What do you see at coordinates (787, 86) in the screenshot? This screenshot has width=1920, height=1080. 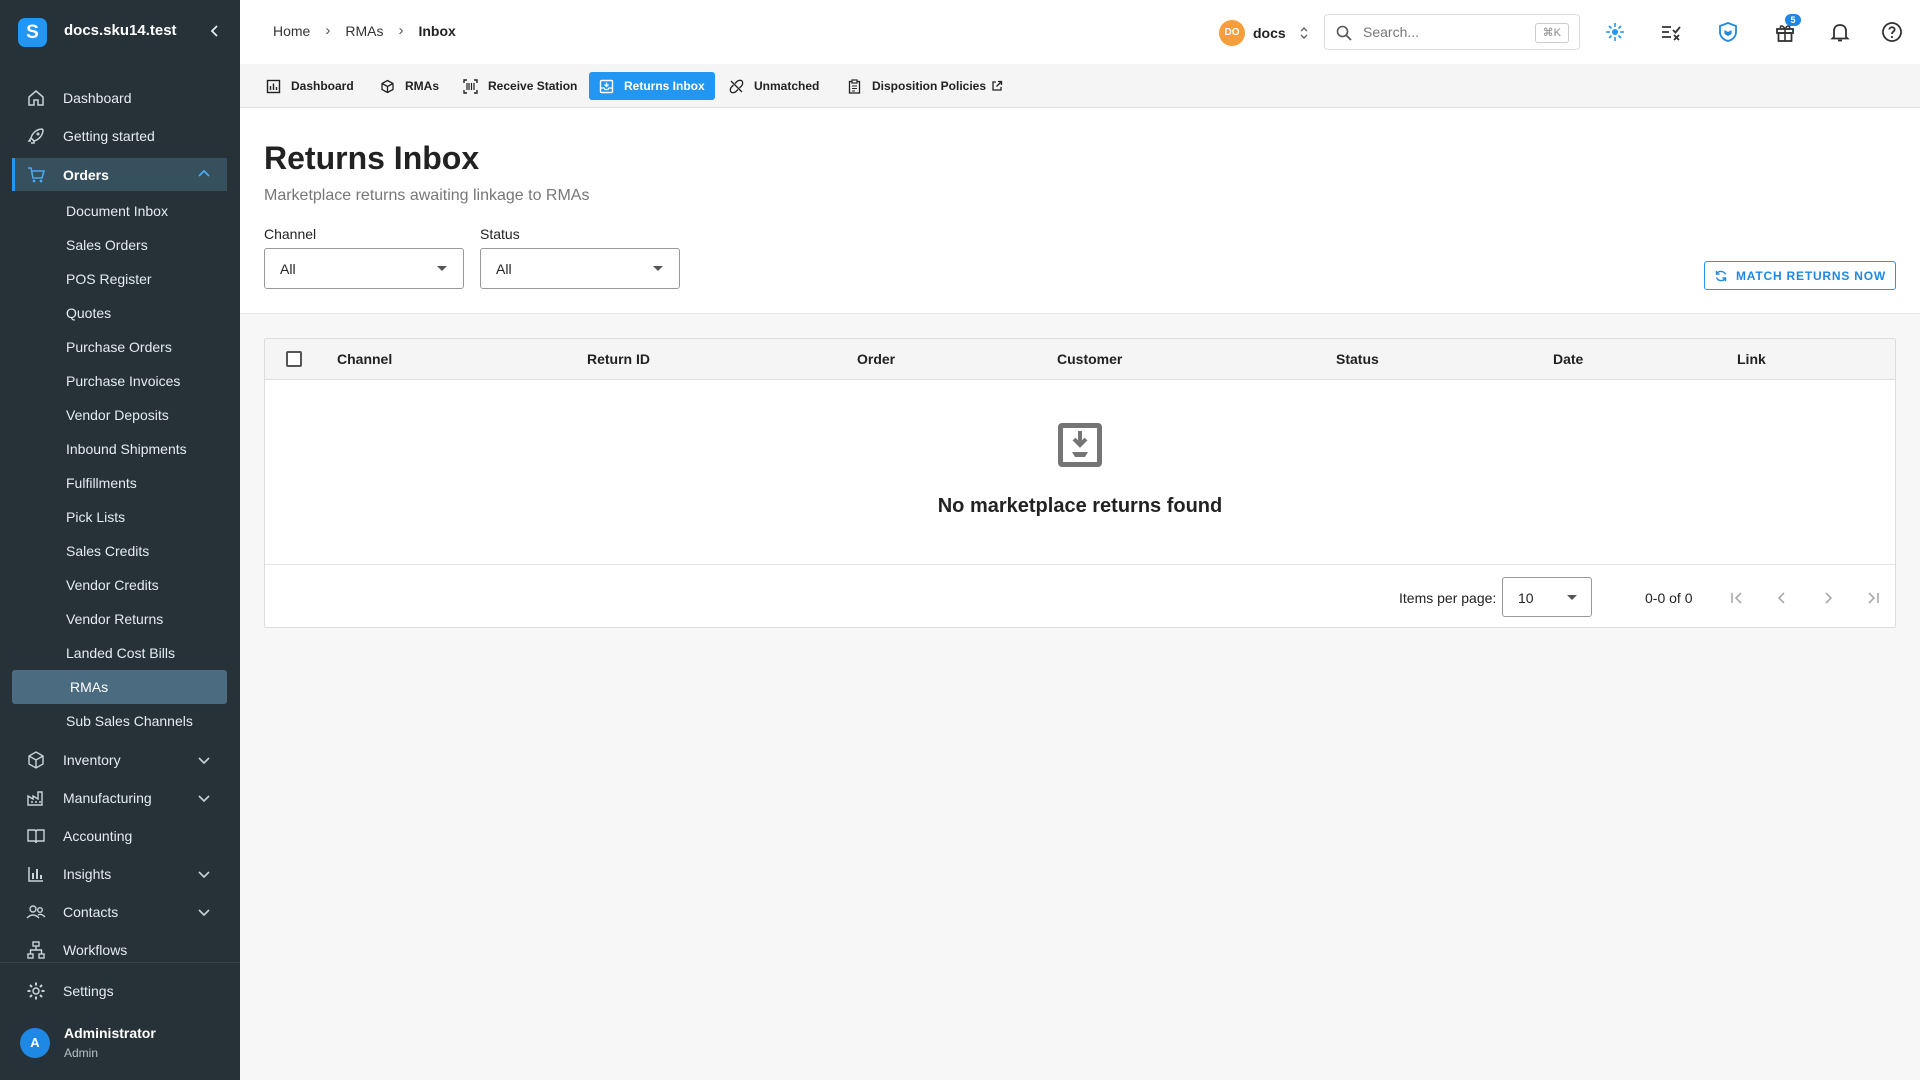 I see `tab-label: Unmatched` at bounding box center [787, 86].